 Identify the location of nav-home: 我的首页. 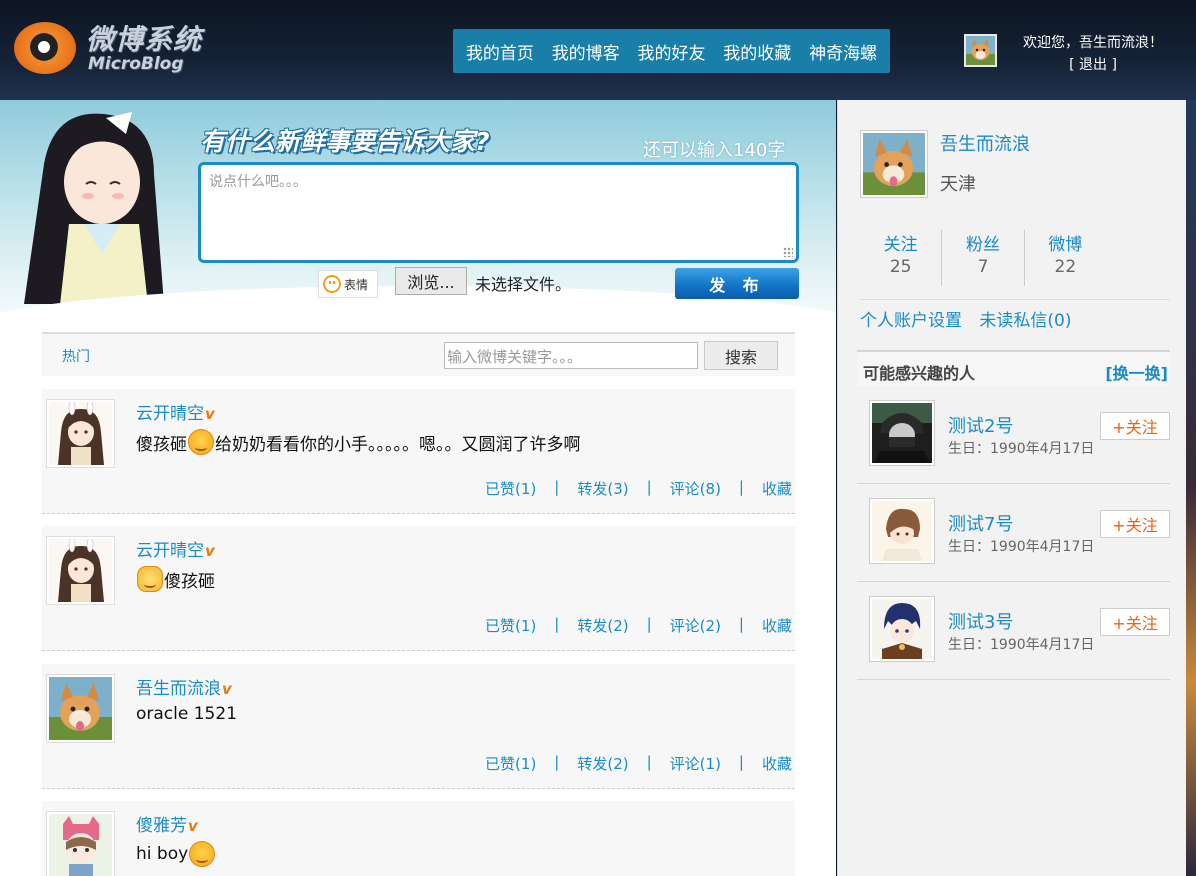
(500, 51).